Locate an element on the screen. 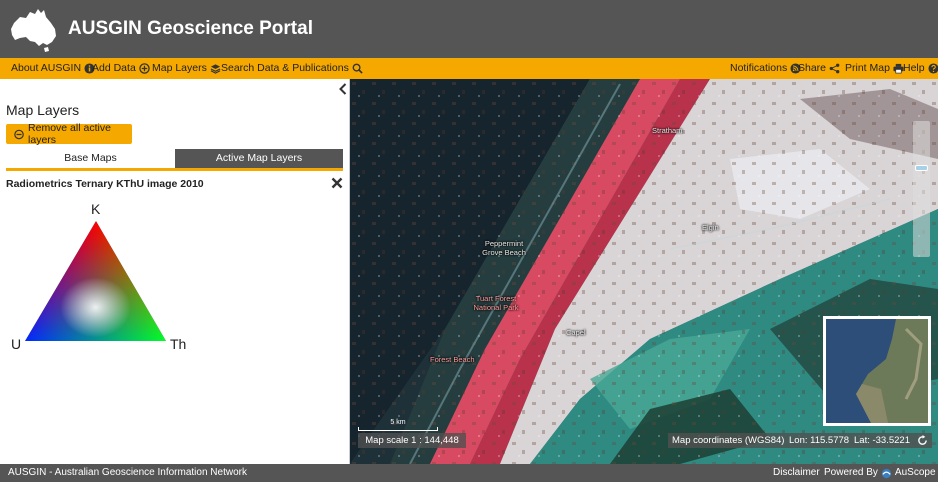 This screenshot has height=482, width=938. remove-all-layers-label: Remove all active layers is located at coordinates (69, 134).